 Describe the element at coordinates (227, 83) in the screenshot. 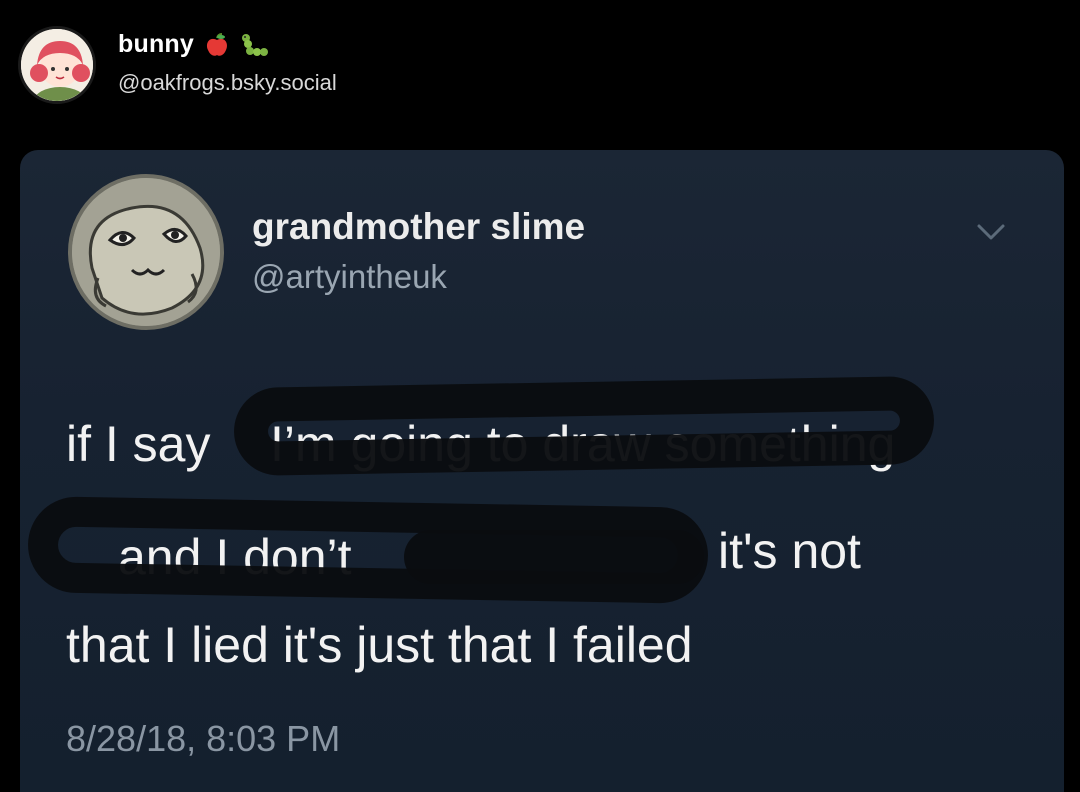

I see `author-handle: @oakfrogs.bsky.social` at that location.